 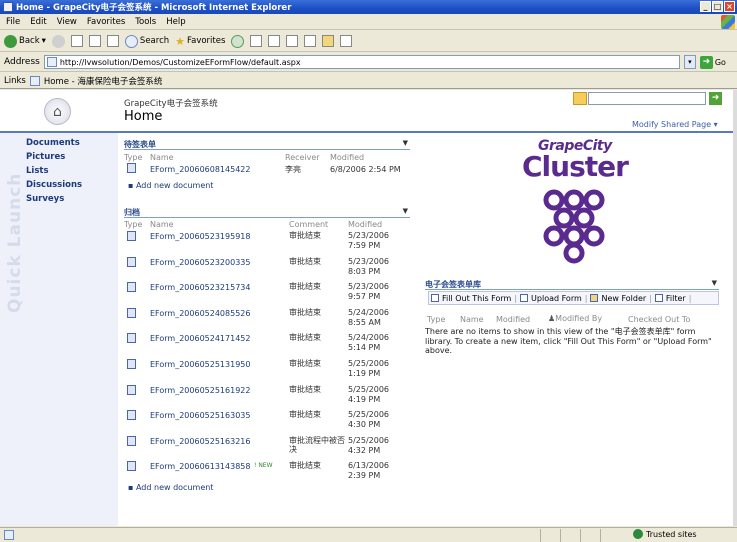 What do you see at coordinates (200, 287) in the screenshot?
I see `archive-row-name: EForm_20060523215734` at bounding box center [200, 287].